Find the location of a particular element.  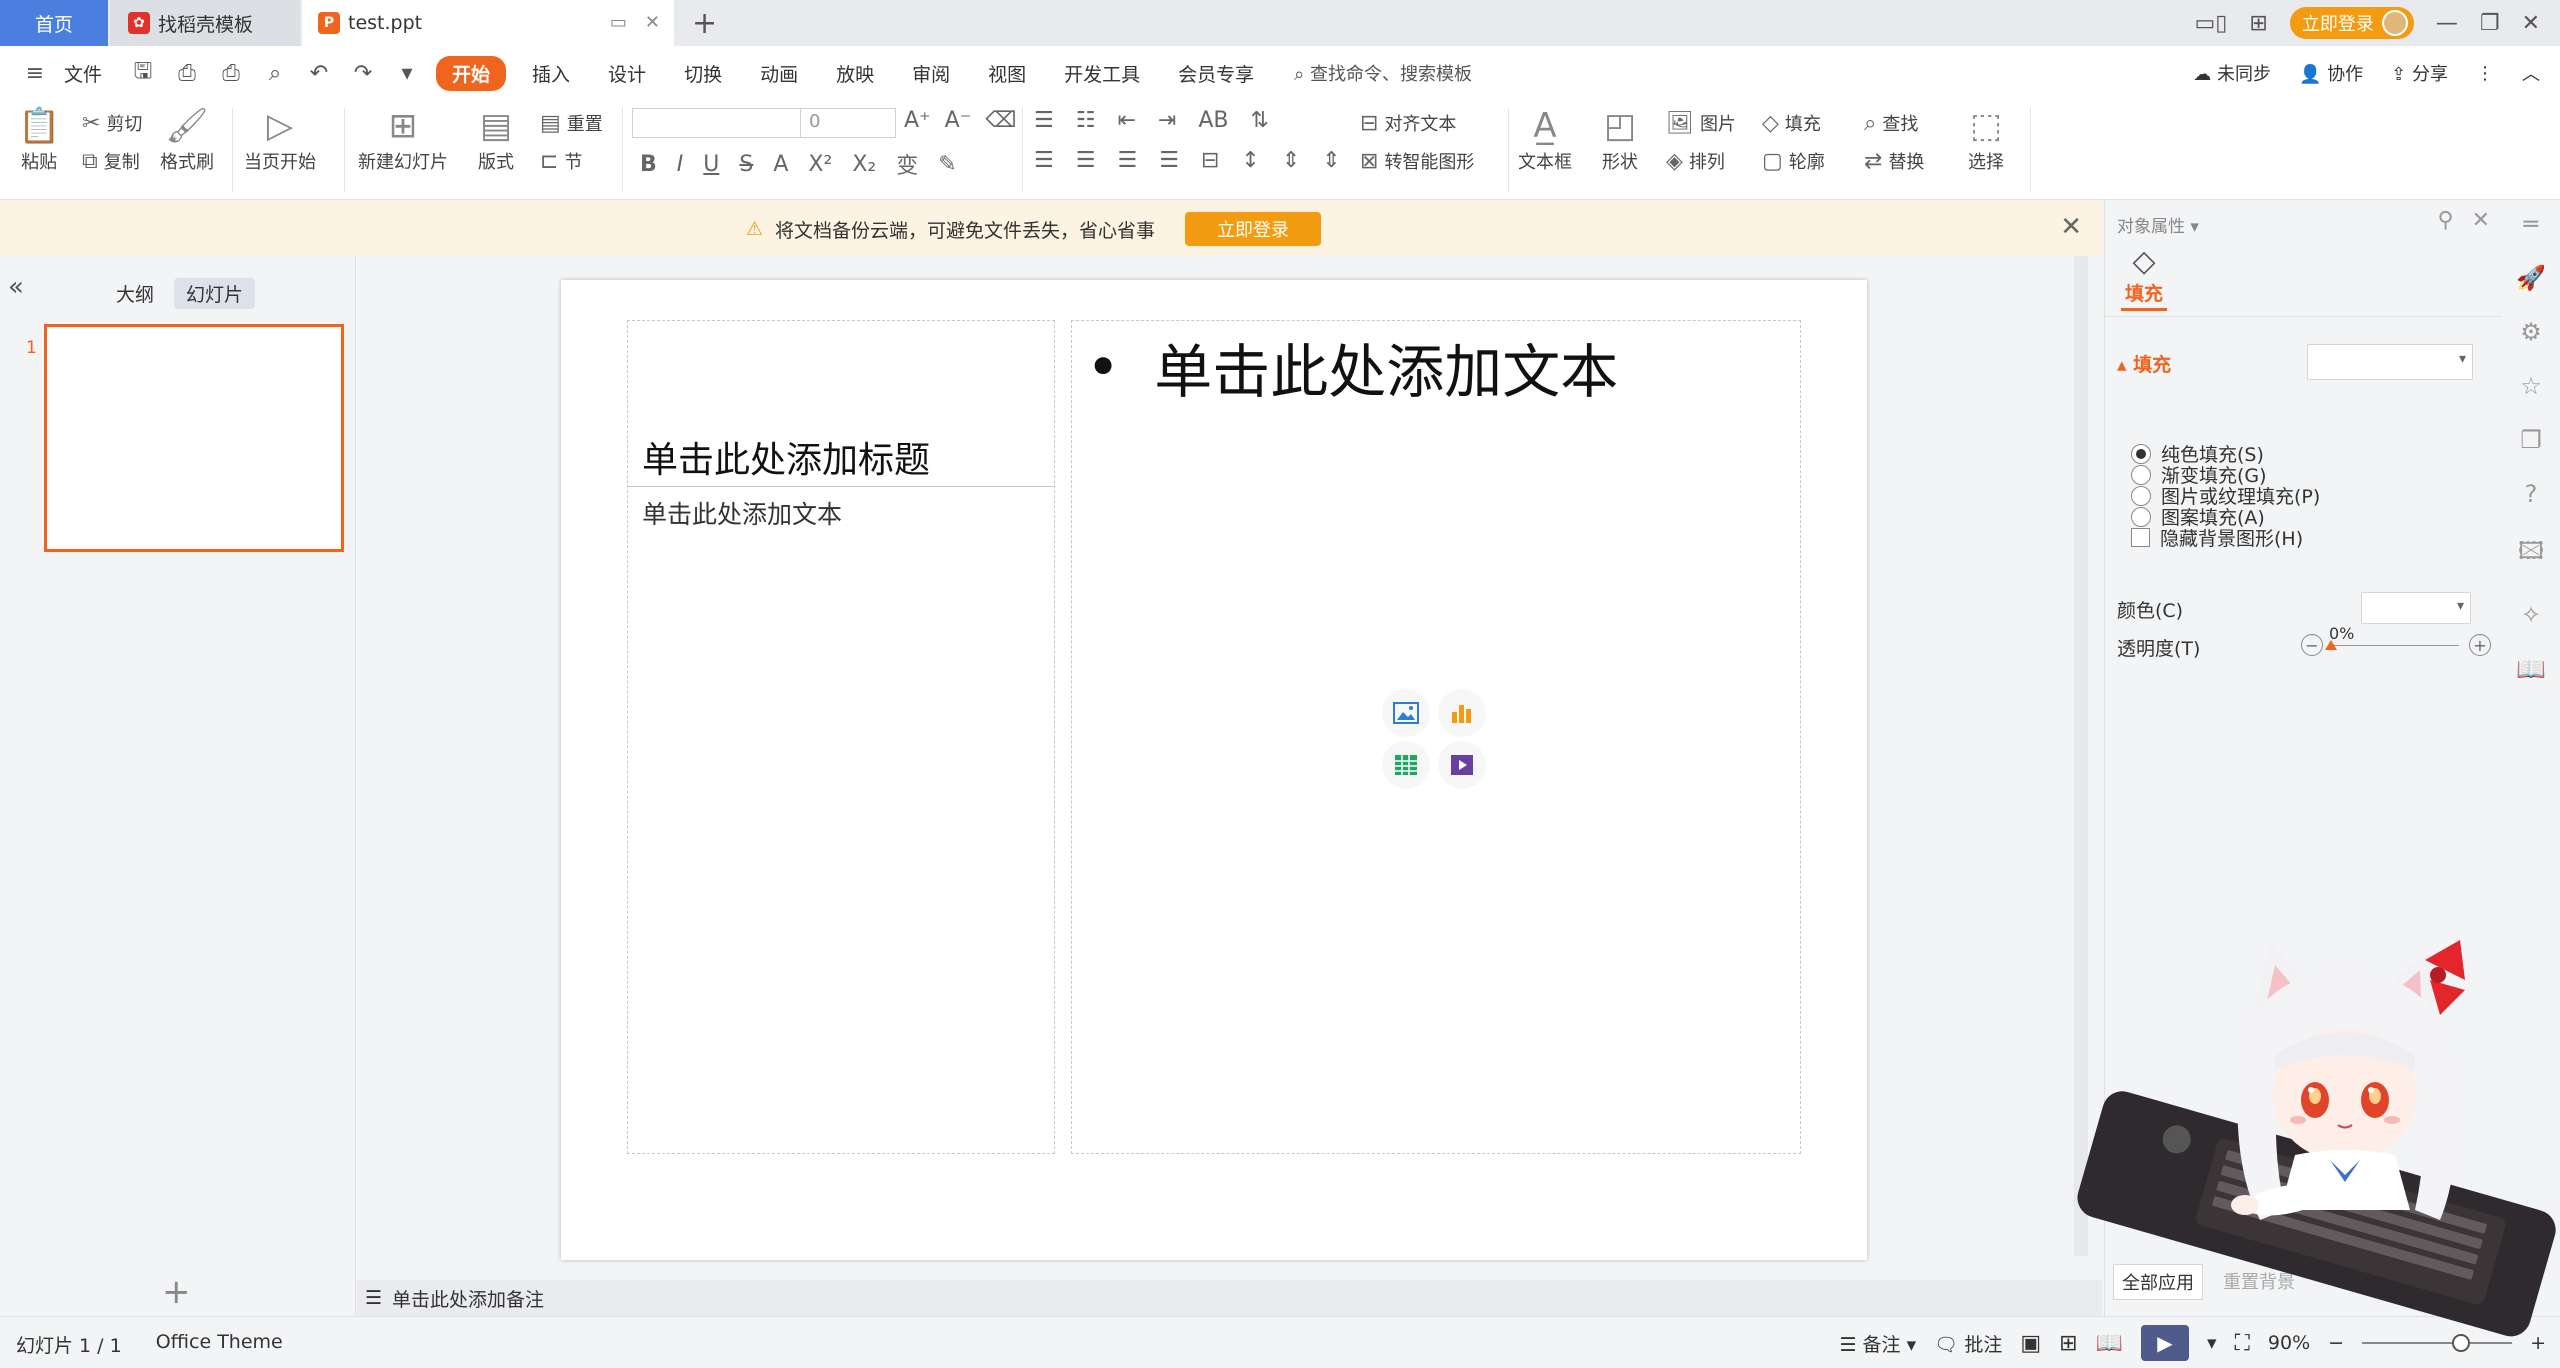

plus-icon: + is located at coordinates (2480, 645).